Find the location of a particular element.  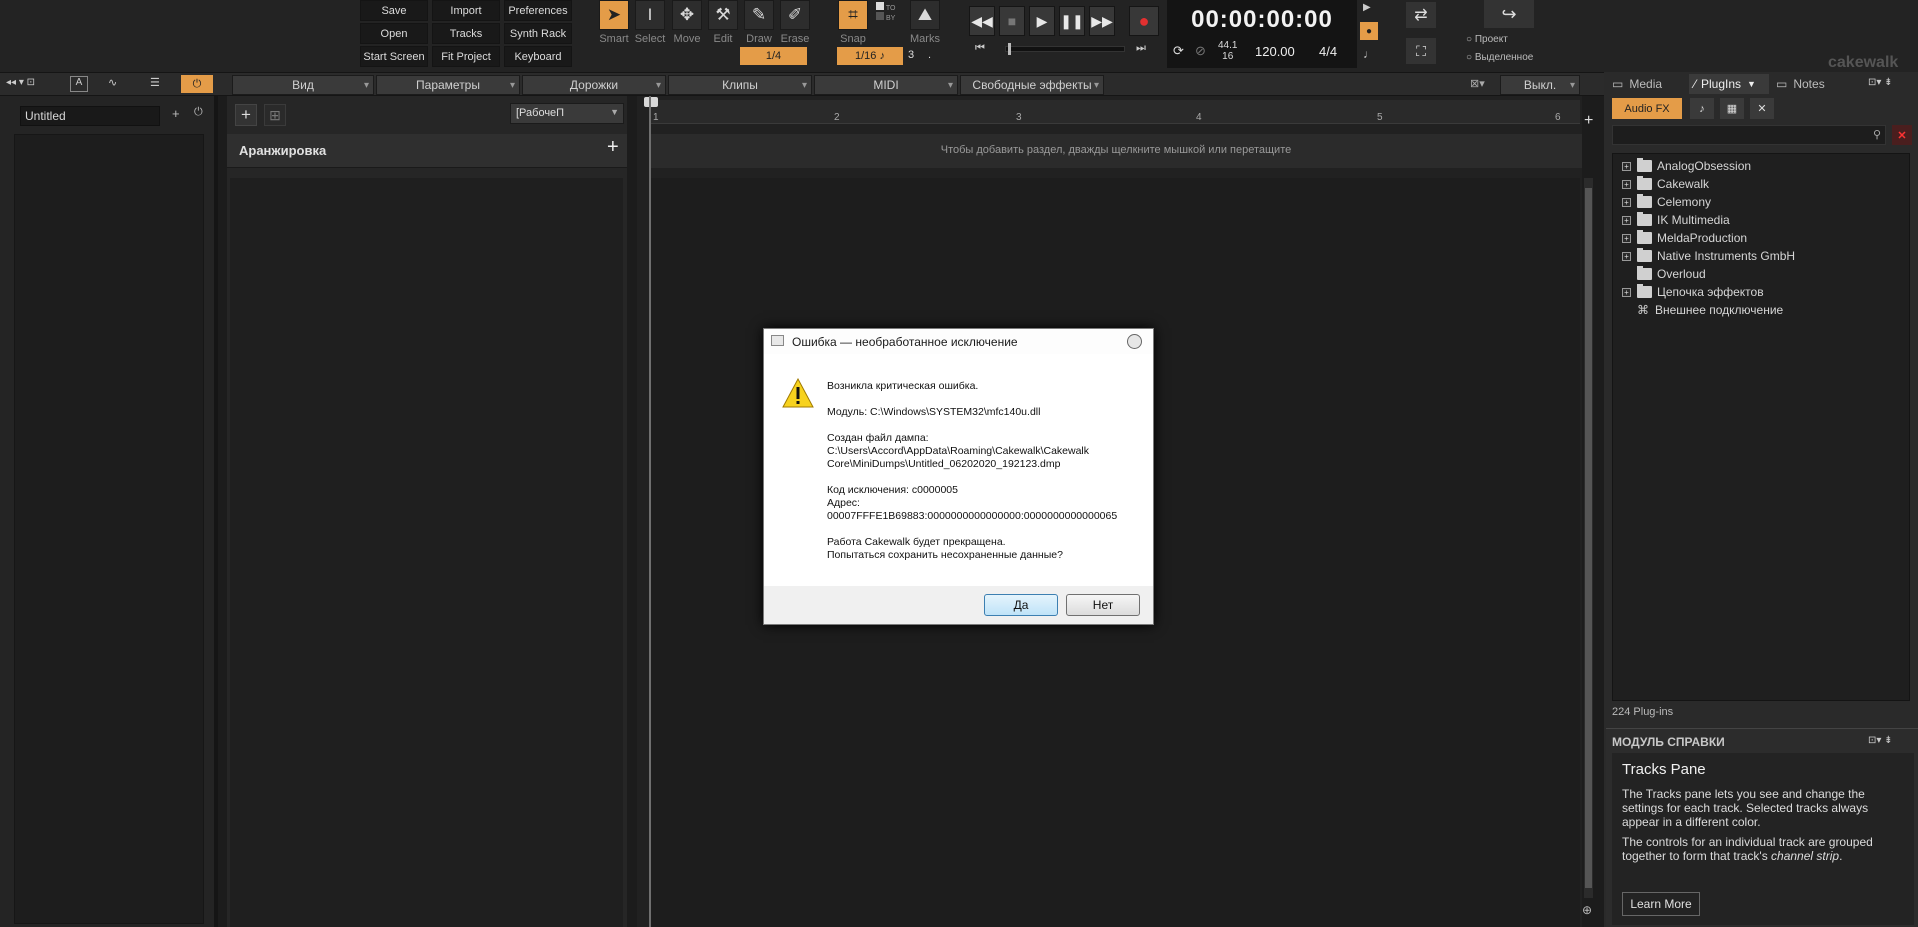

play-button: ▶ is located at coordinates (1042, 21).